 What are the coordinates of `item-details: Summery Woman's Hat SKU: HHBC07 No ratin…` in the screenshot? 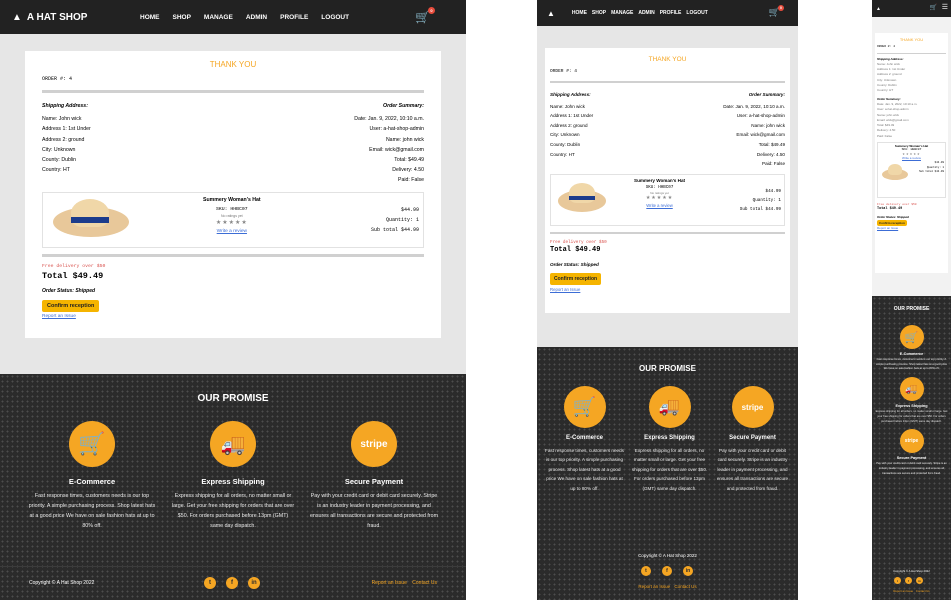 It's located at (232, 220).